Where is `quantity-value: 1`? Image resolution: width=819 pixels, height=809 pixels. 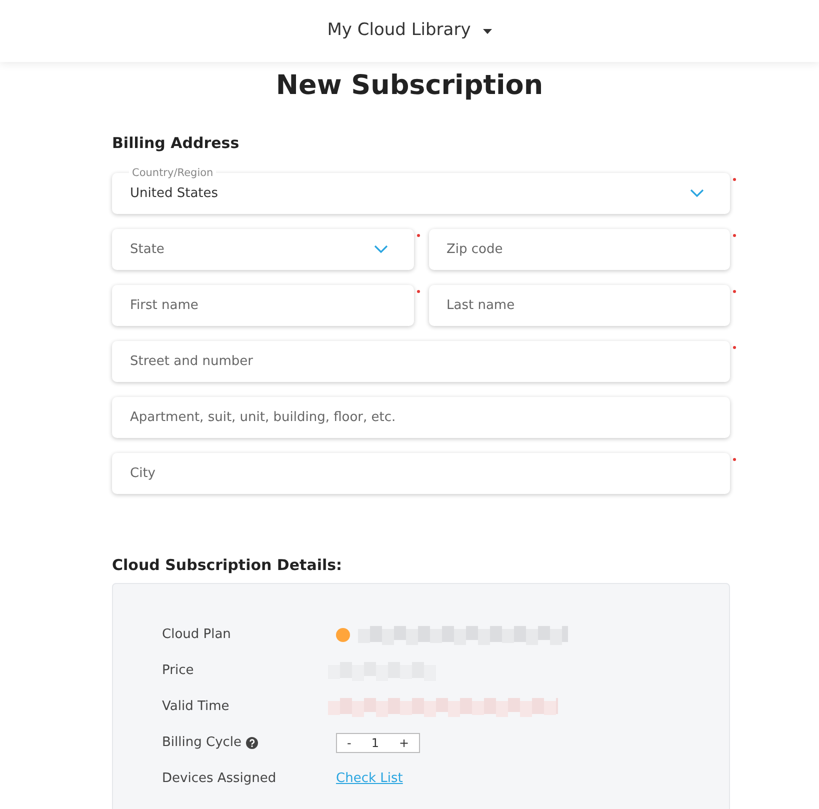 quantity-value: 1 is located at coordinates (375, 743).